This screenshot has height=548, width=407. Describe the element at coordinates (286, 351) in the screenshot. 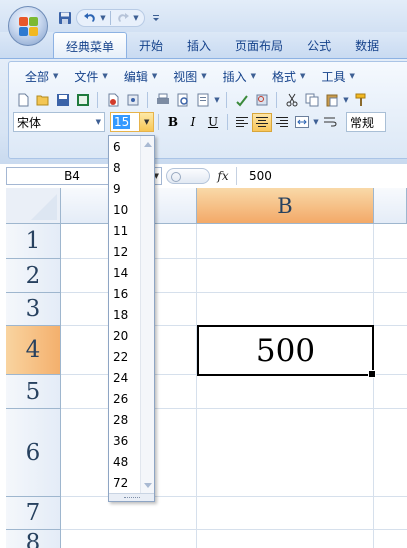

I see `active-cell-b4: 500` at that location.